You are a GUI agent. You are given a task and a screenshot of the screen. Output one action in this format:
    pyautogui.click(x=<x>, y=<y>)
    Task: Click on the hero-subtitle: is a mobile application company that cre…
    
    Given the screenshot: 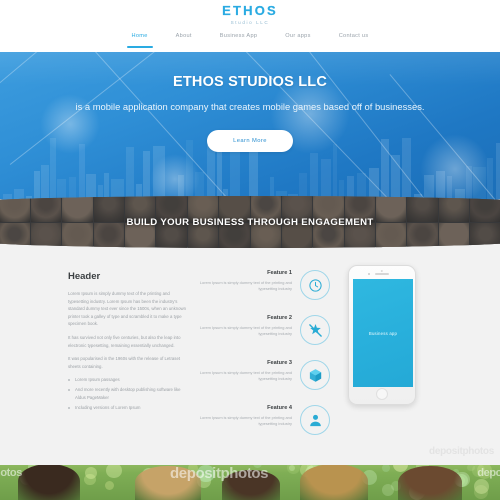 What is the action you would take?
    pyautogui.click(x=250, y=106)
    